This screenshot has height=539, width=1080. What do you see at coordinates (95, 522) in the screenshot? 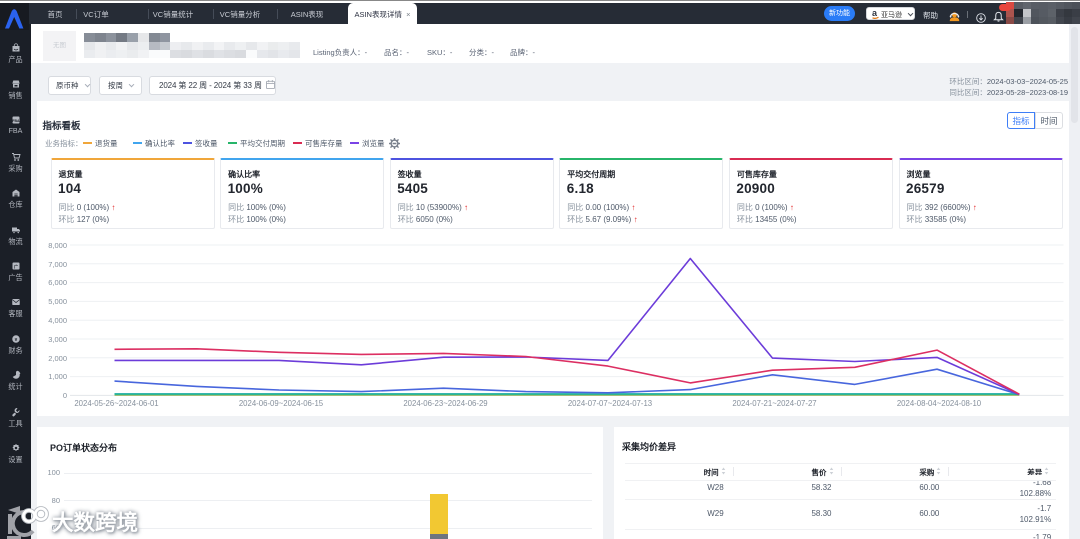
I see `svg-text: 大数跨境` at bounding box center [95, 522].